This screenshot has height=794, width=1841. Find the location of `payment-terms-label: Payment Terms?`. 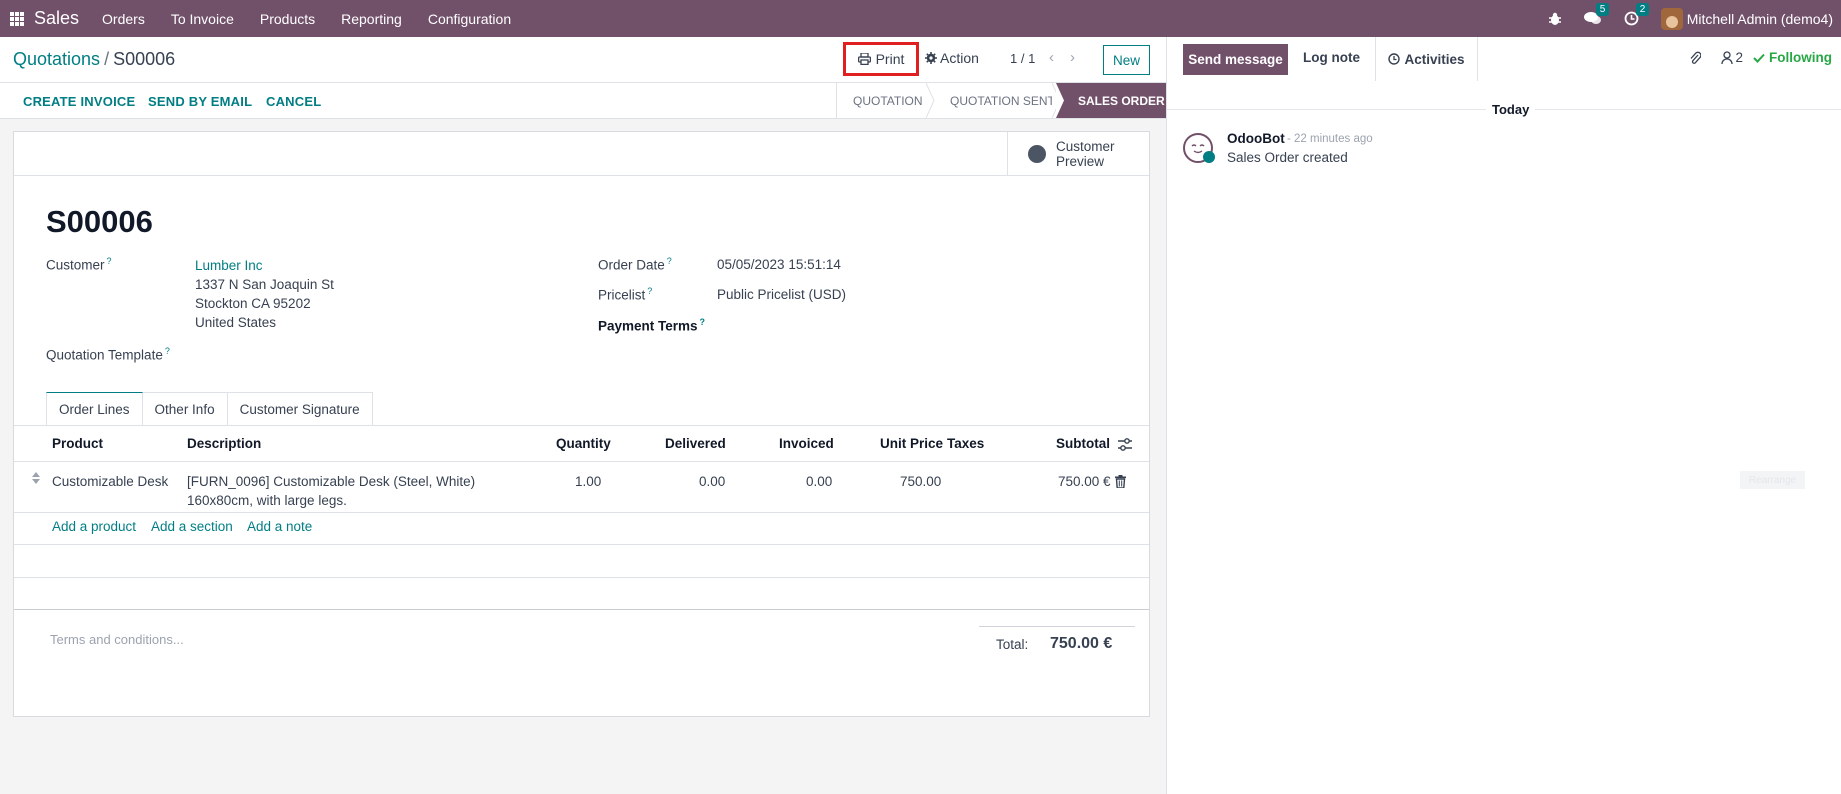

payment-terms-label: Payment Terms? is located at coordinates (652, 325).